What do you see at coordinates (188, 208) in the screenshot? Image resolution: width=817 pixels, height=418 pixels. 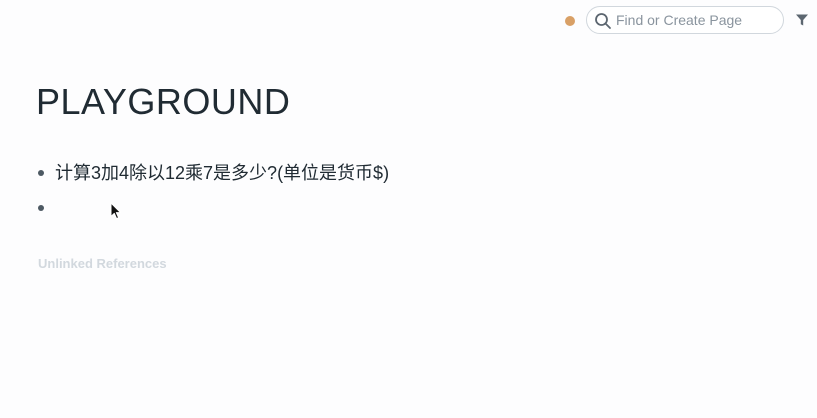 I see `block-item` at bounding box center [188, 208].